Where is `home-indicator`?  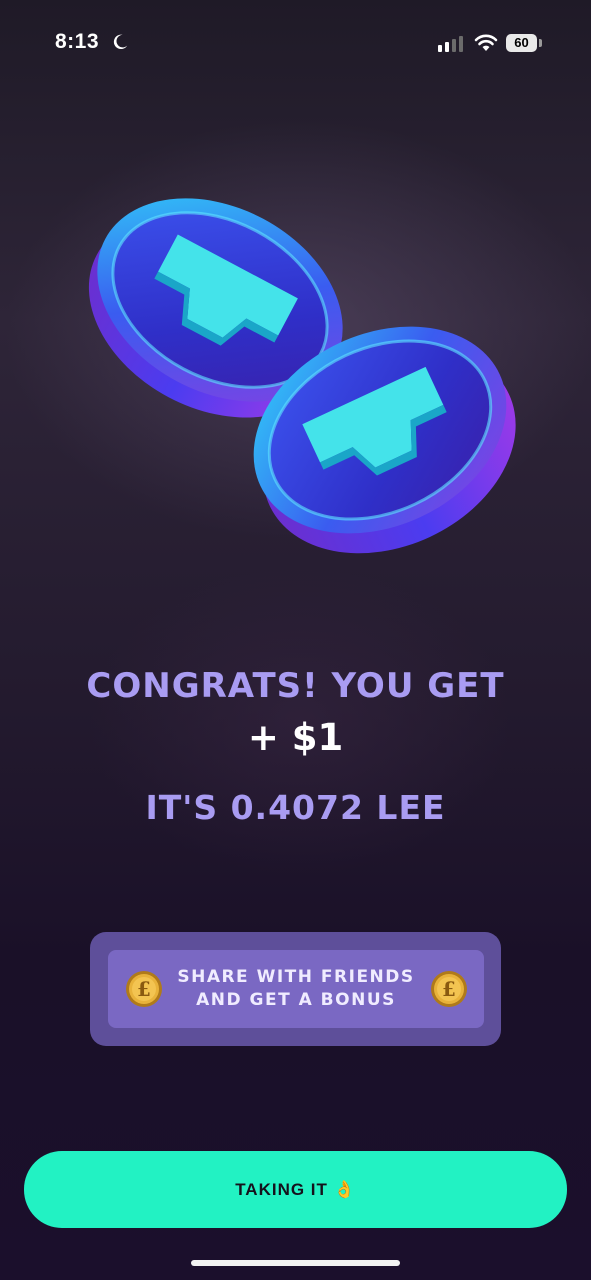
home-indicator is located at coordinates (295, 1263).